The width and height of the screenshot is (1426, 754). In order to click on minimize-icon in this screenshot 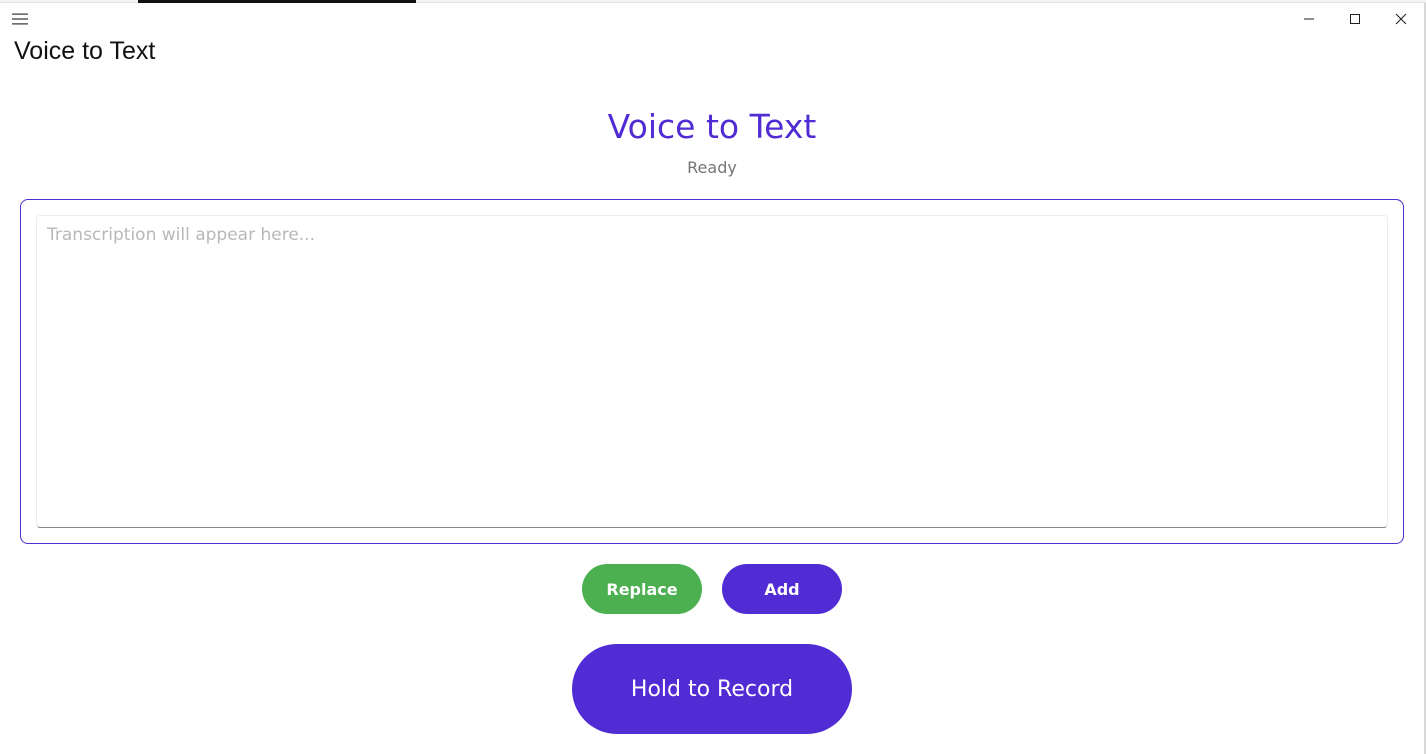, I will do `click(1309, 19)`.